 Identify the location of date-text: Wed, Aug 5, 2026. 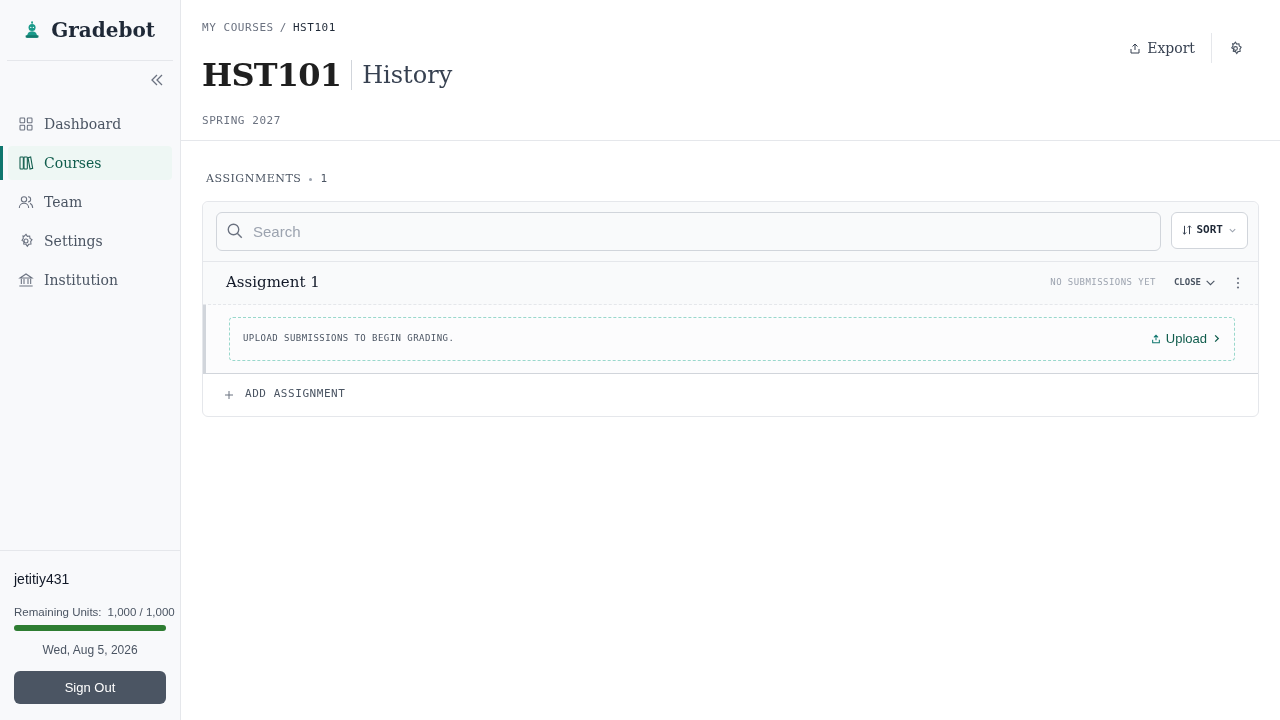
(90, 650).